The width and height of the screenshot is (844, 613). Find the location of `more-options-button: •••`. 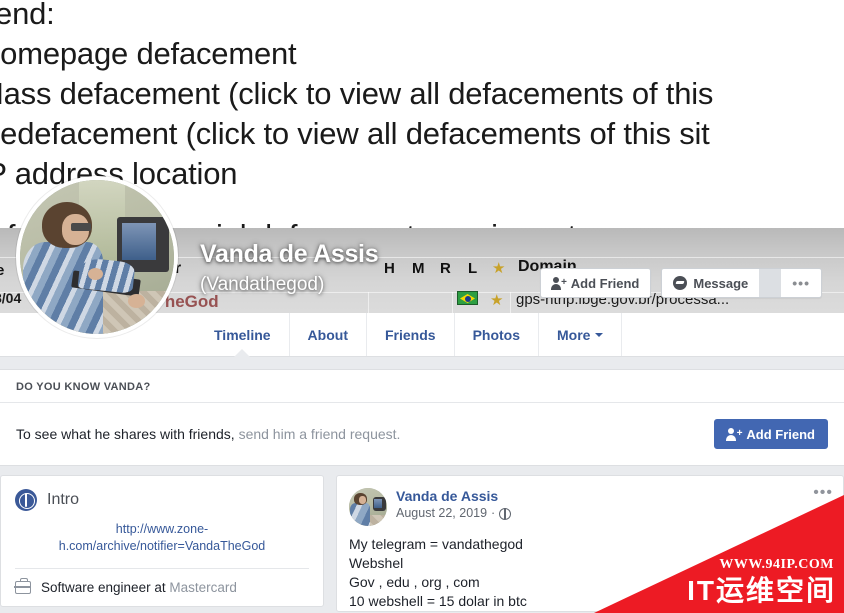

more-options-button: ••• is located at coordinates (801, 283).